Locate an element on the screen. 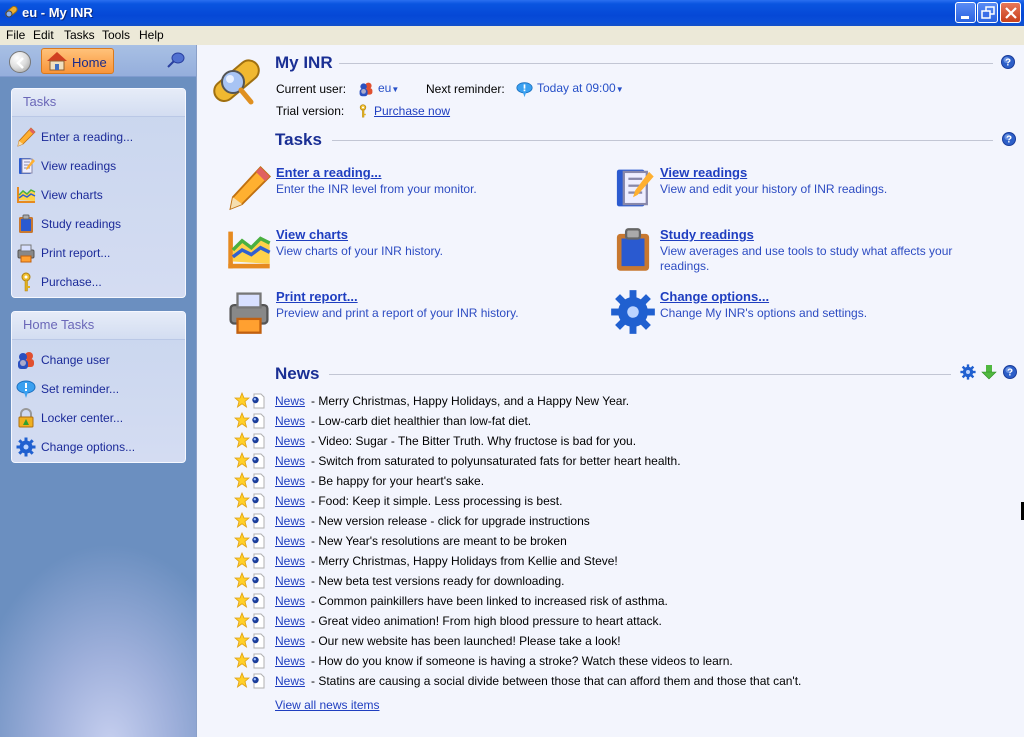 The width and height of the screenshot is (1024, 737). task-description: Change My INR's options and settings. is located at coordinates (764, 313).